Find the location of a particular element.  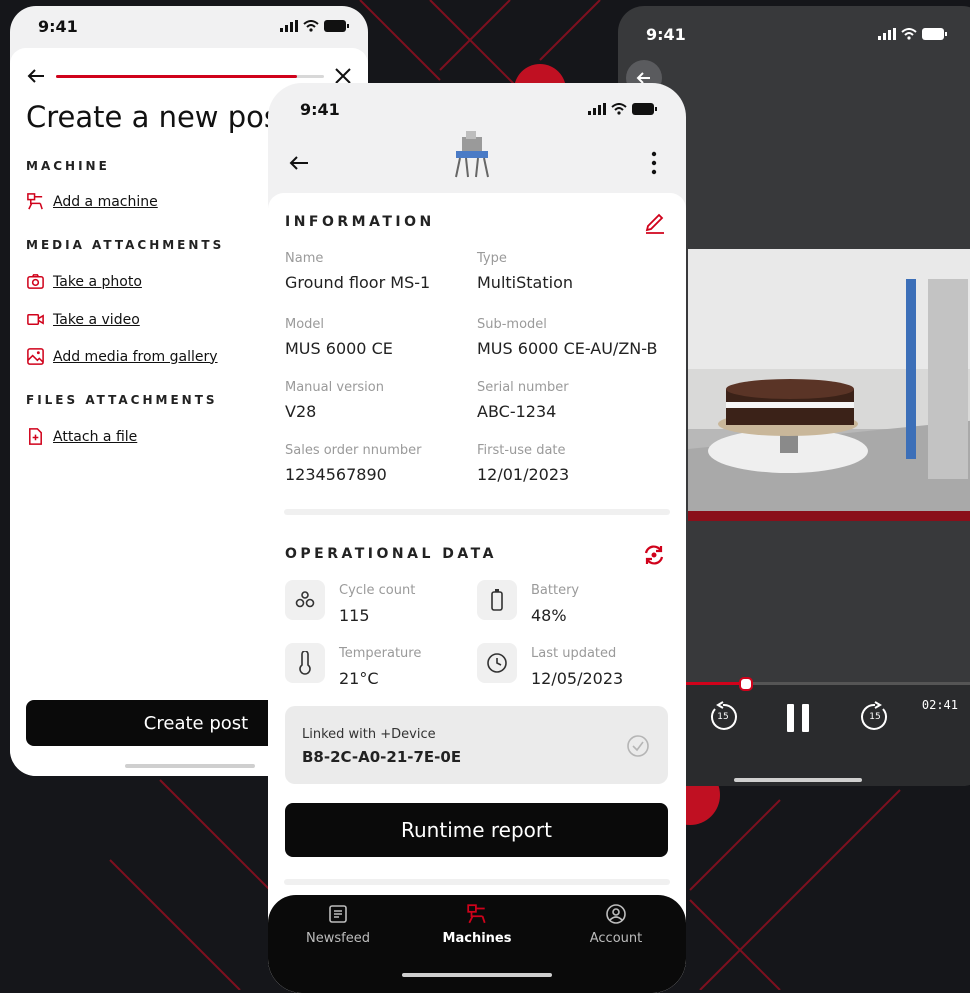

tab-machines-label: Machines is located at coordinates (477, 938).